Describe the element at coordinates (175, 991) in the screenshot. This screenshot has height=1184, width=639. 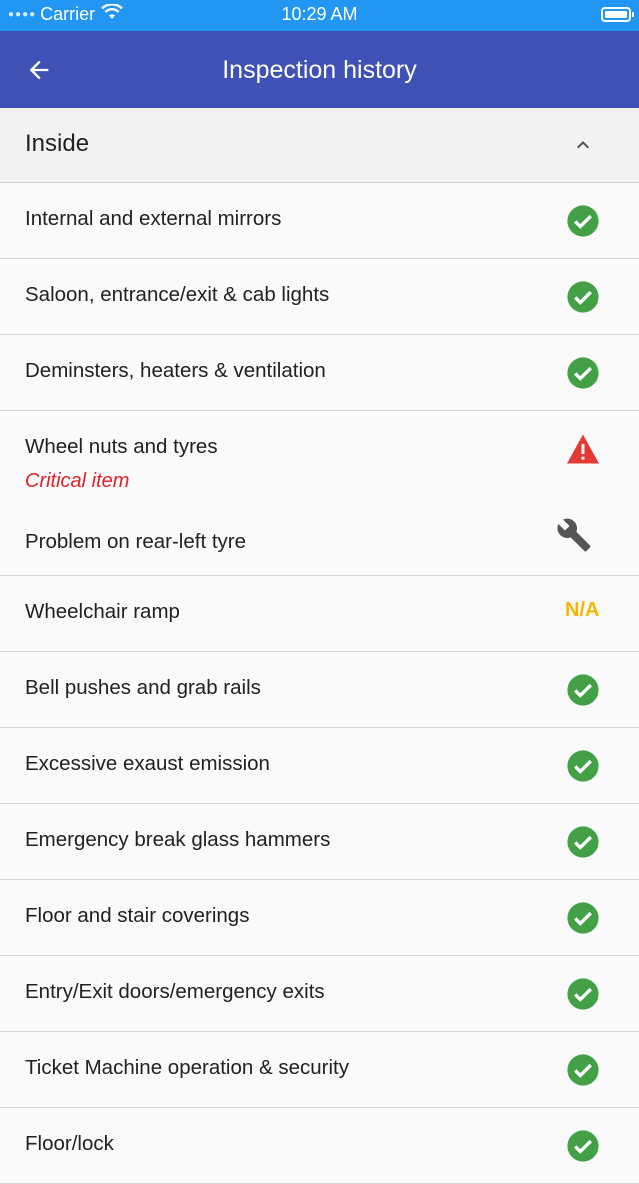
I see `item-label: Entry/Exit doors/emergency exits` at that location.